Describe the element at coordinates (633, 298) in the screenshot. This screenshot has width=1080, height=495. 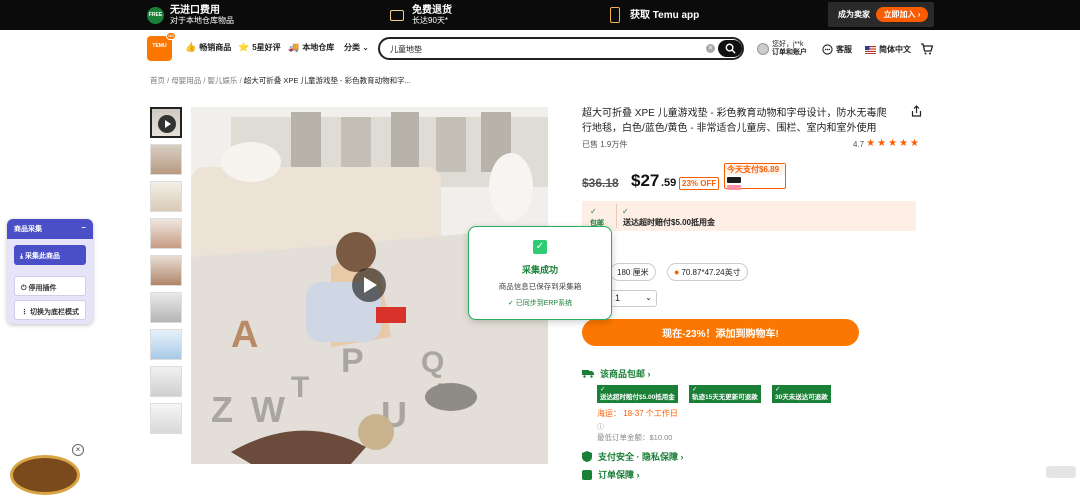
I see `quantity-select: 1 ⌄` at that location.